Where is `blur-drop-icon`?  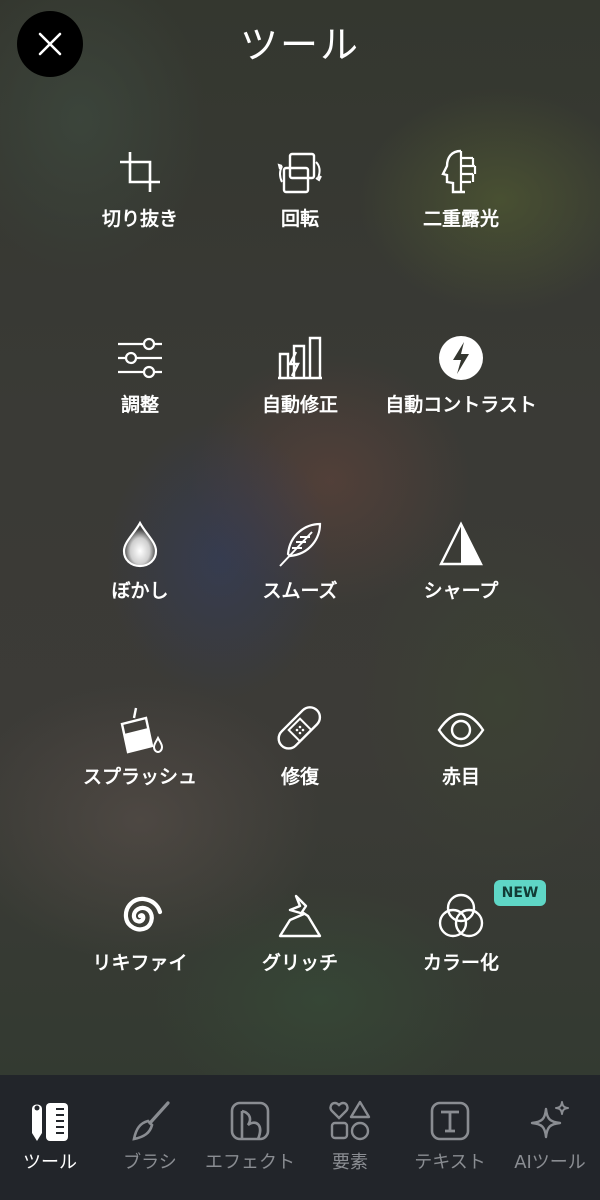
blur-drop-icon is located at coordinates (140, 544).